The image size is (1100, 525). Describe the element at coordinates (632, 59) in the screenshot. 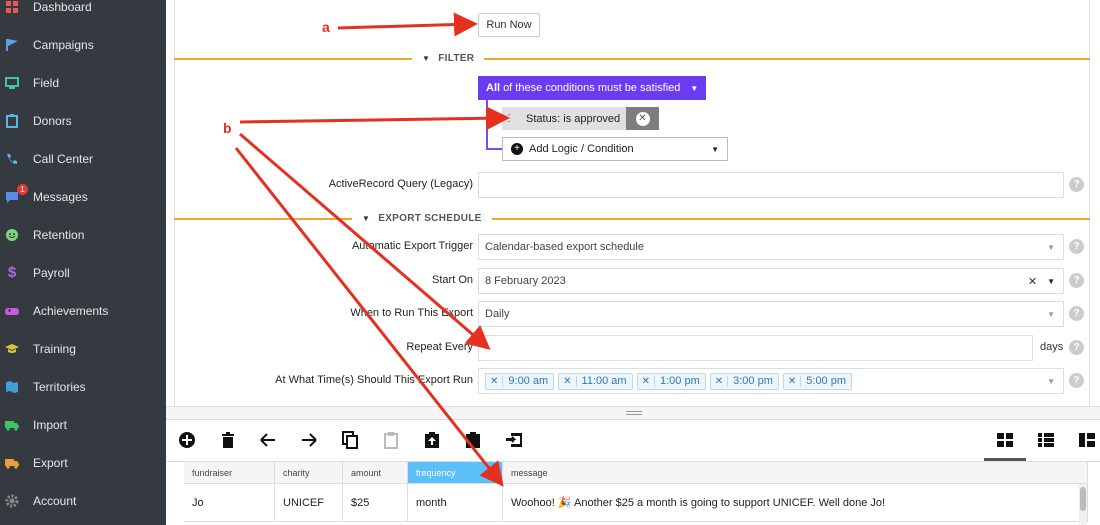

I see `filter-divider` at that location.